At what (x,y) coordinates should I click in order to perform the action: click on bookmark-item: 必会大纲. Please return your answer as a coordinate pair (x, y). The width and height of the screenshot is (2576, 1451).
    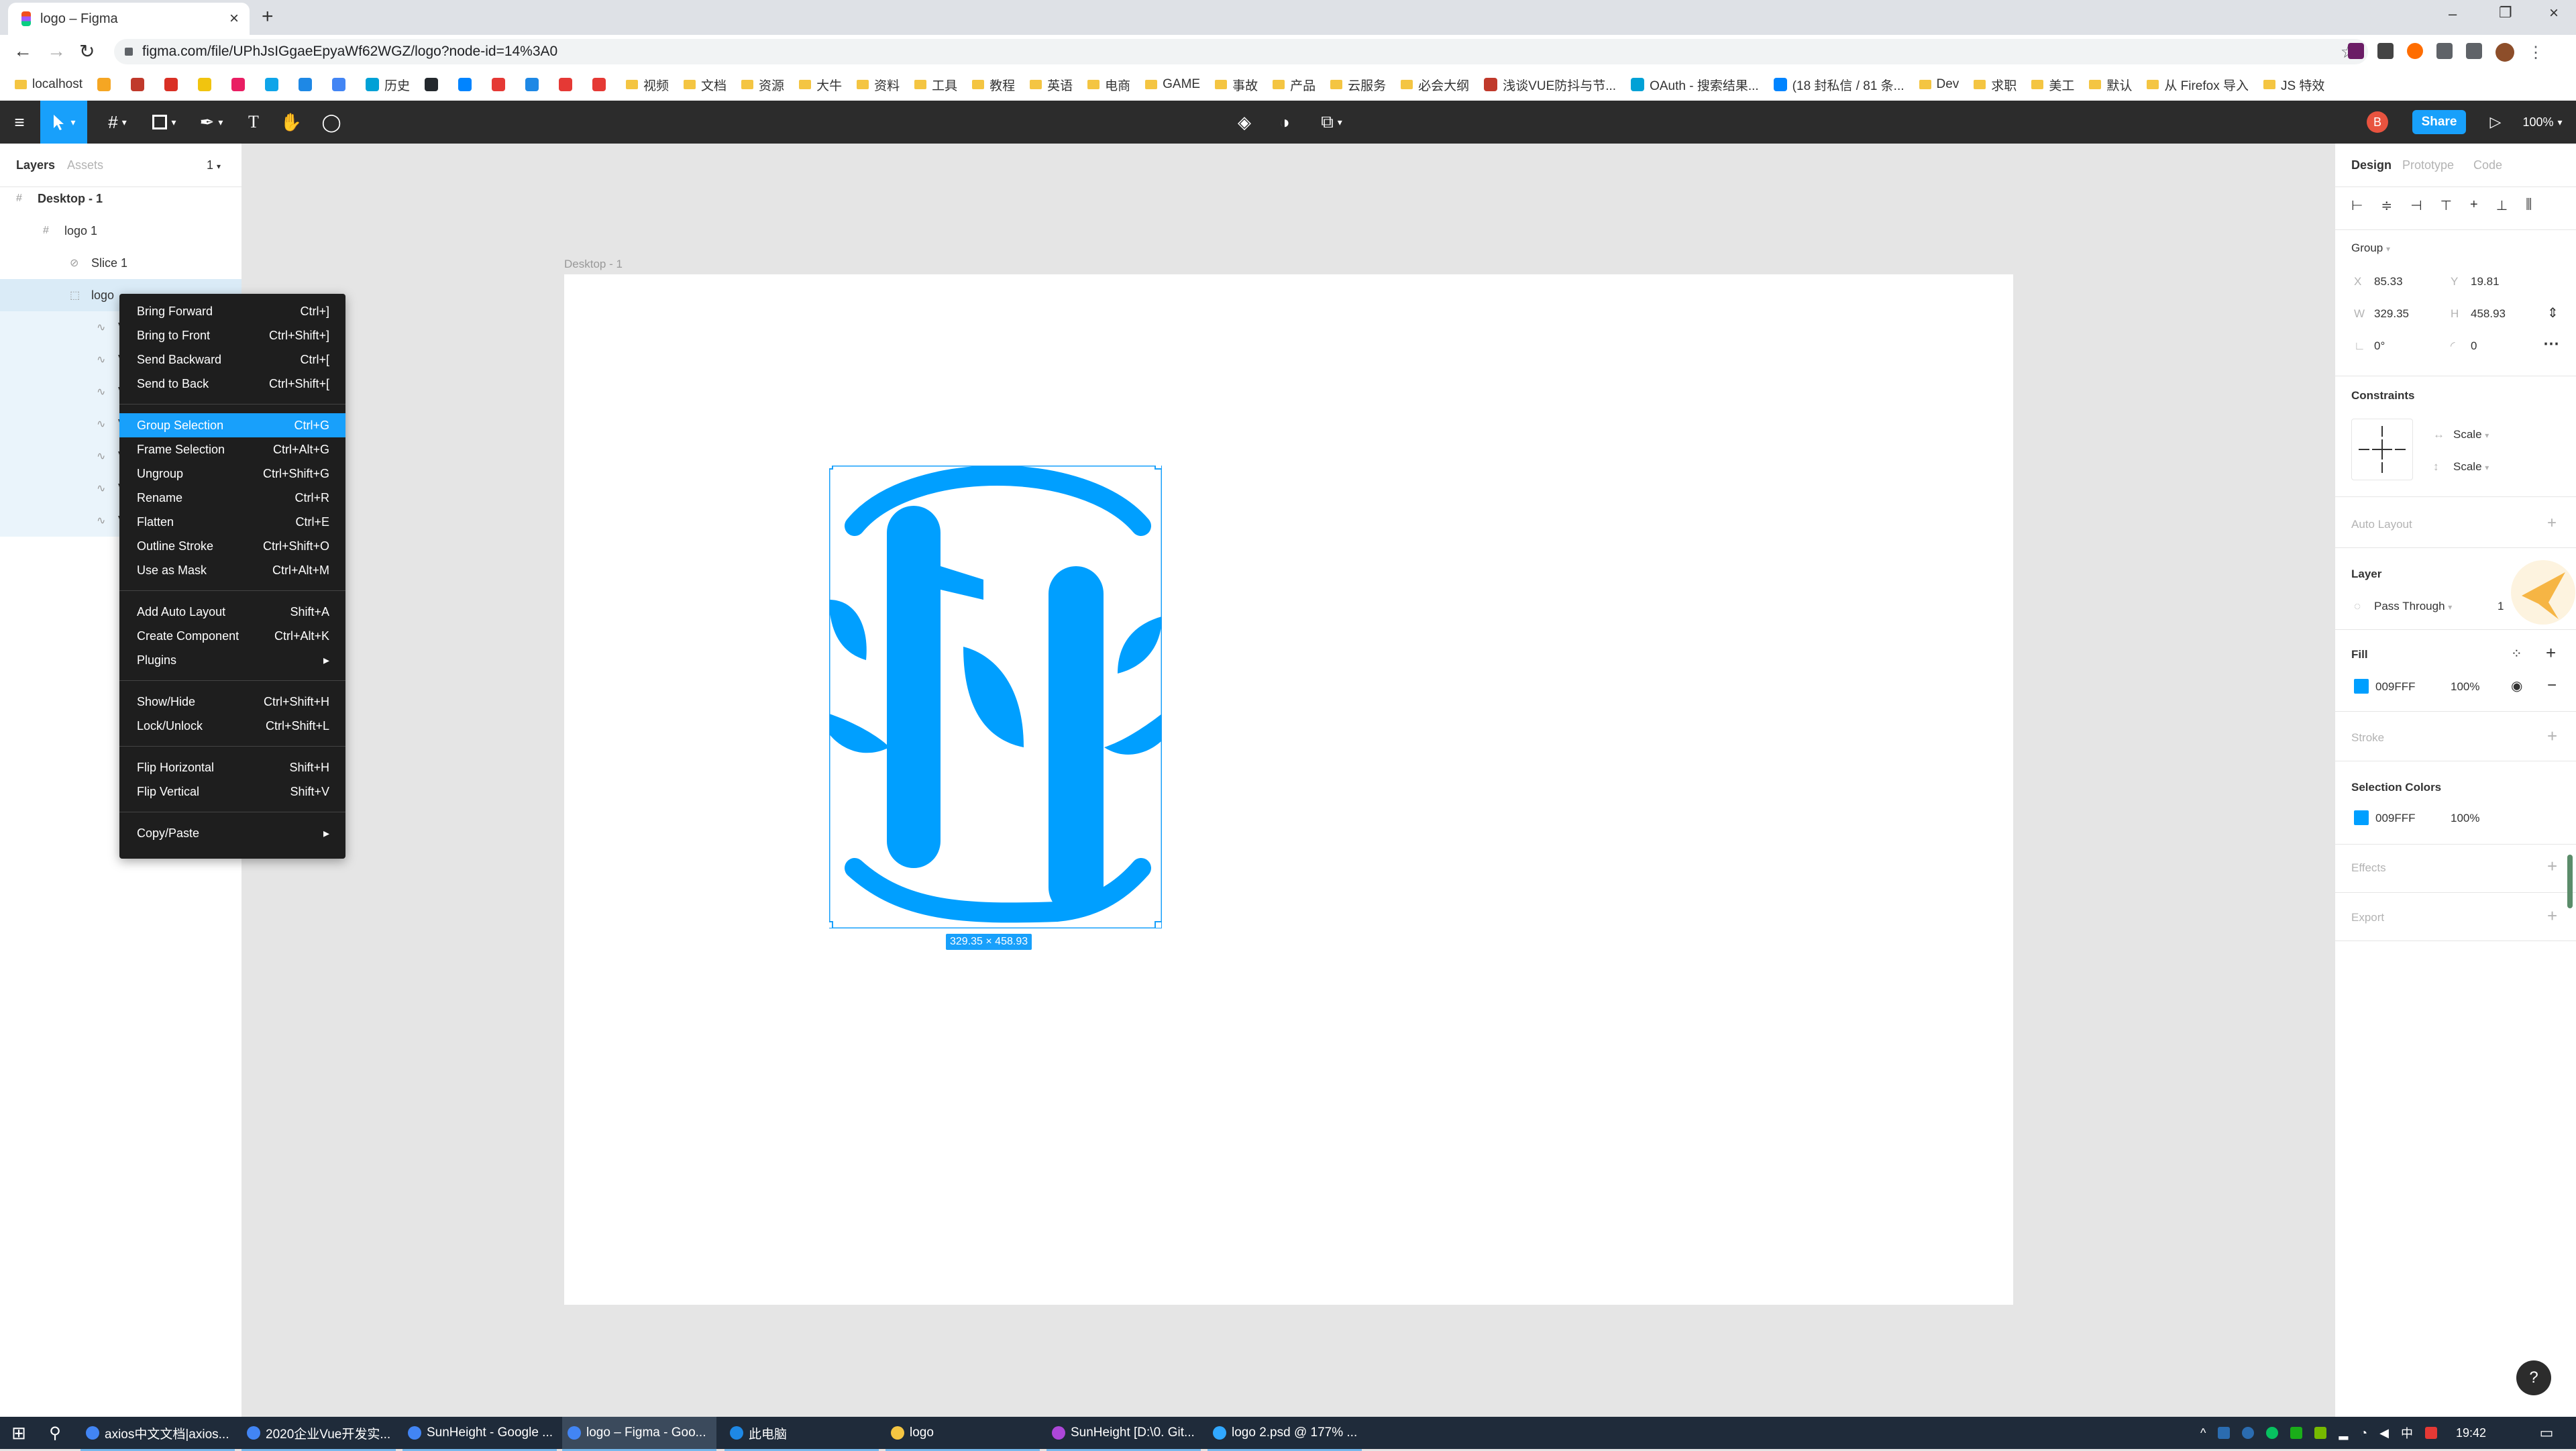
    Looking at the image, I should click on (1435, 85).